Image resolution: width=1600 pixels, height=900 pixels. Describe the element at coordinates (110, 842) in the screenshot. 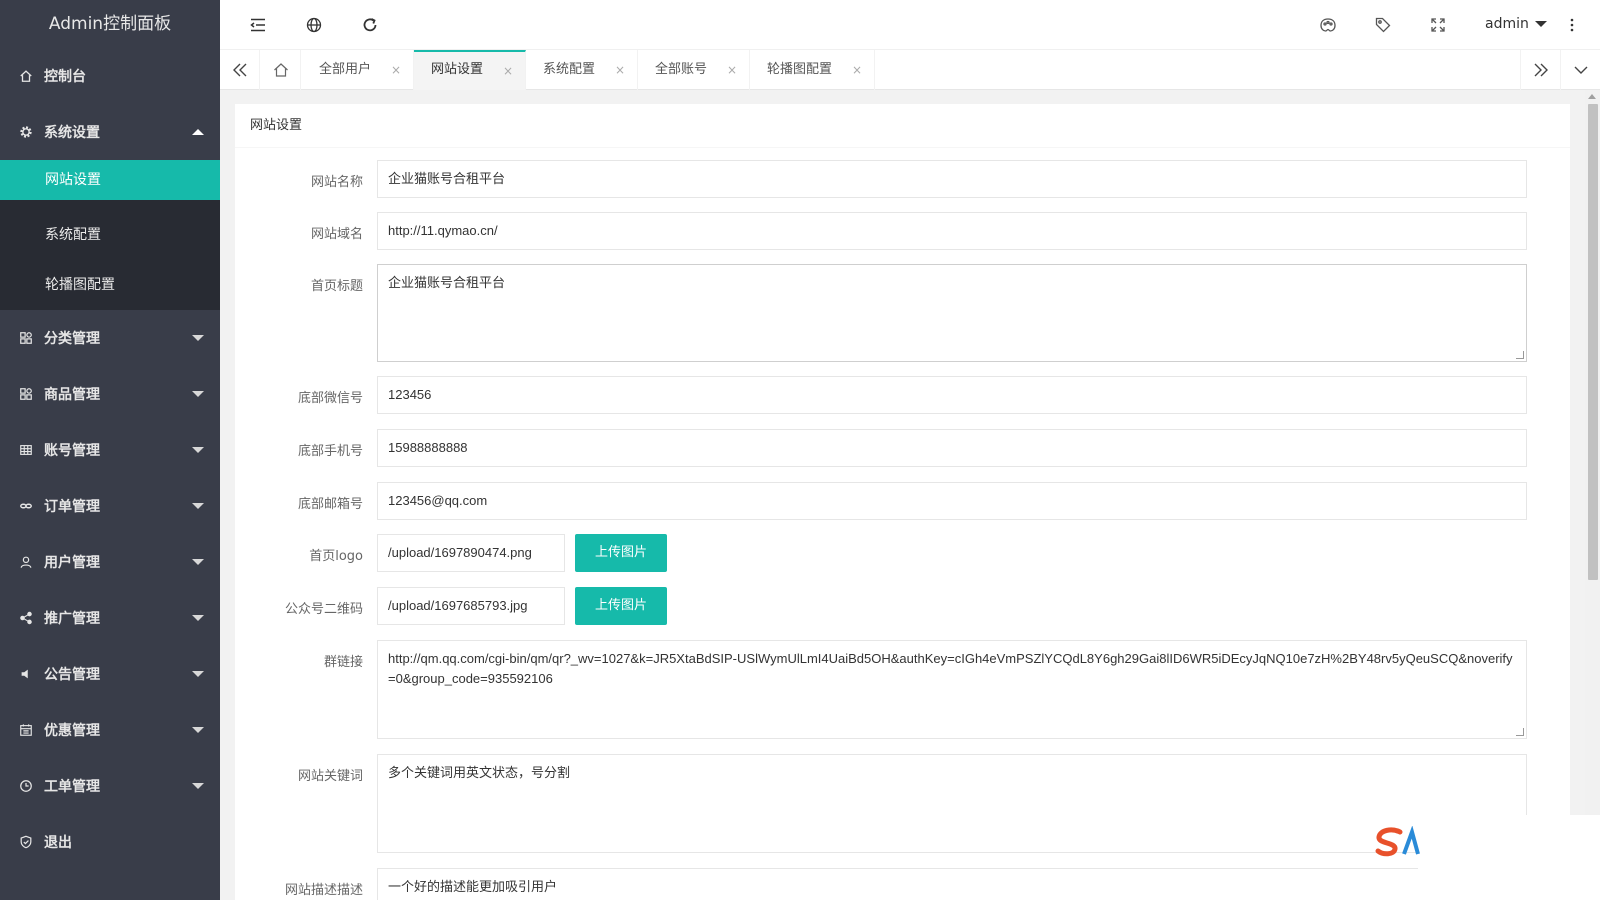

I see `sidebar-item-logout: 退出` at that location.